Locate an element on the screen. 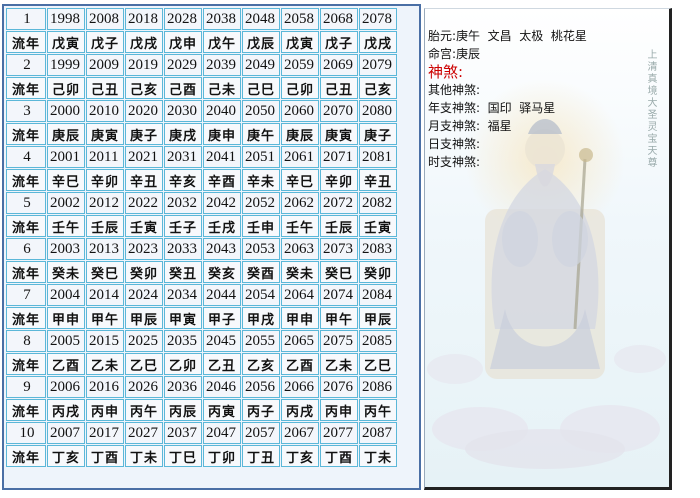 This screenshot has width=700, height=498. ganzhi-cell: 戊午 is located at coordinates (222, 42).